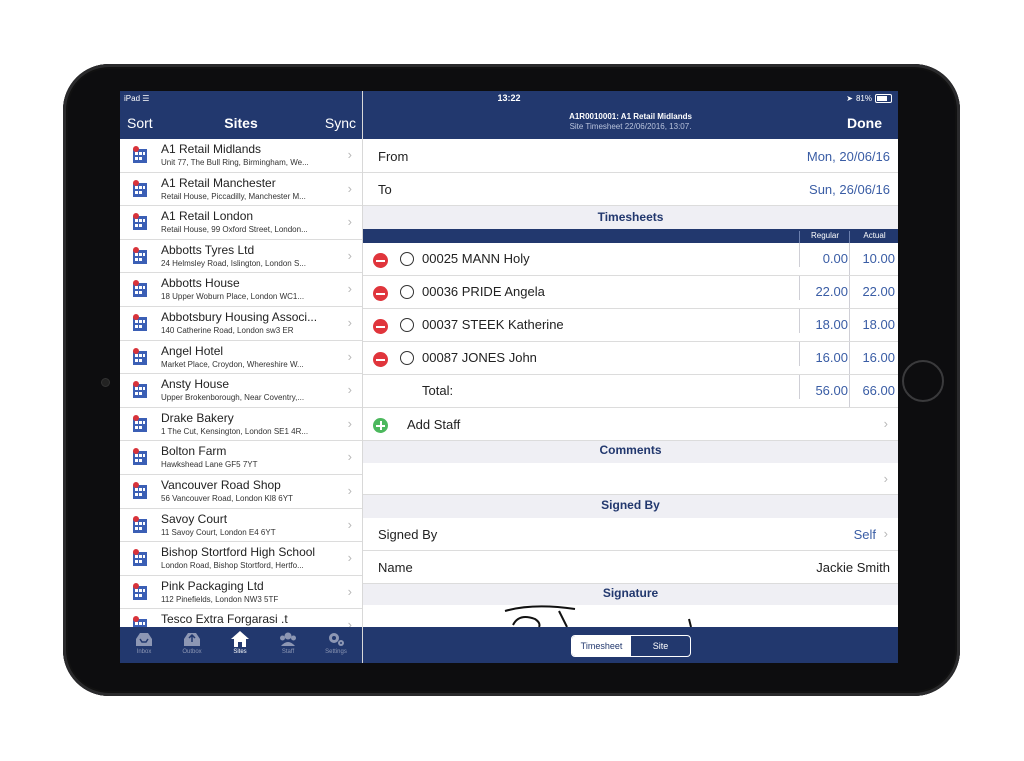  Describe the element at coordinates (824, 255) in the screenshot. I see `regular-hours: 0.00` at that location.